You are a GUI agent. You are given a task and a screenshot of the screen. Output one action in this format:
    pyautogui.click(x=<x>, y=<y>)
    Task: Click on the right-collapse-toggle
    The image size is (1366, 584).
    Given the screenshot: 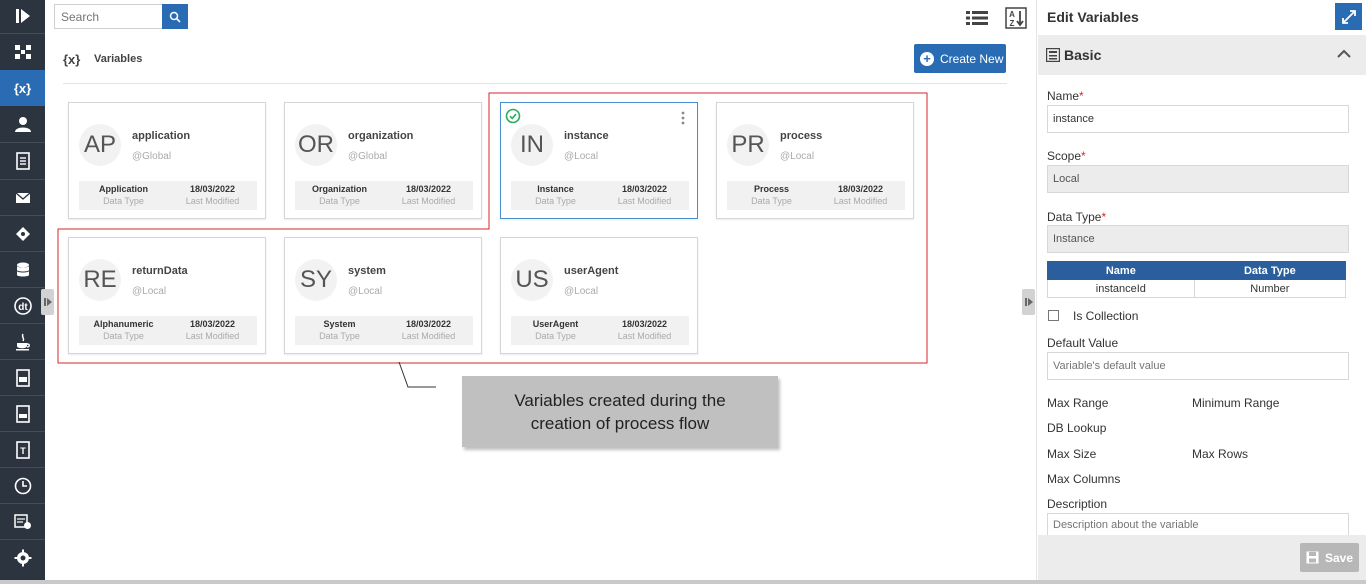 What is the action you would take?
    pyautogui.click(x=1028, y=302)
    